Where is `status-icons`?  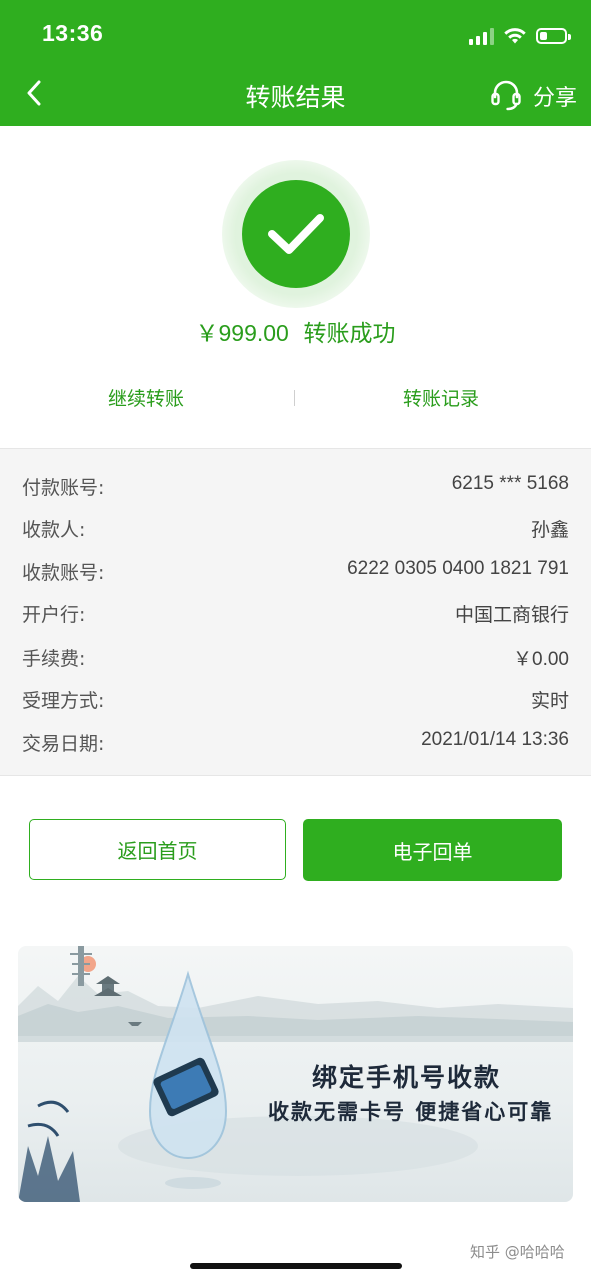 status-icons is located at coordinates (520, 36).